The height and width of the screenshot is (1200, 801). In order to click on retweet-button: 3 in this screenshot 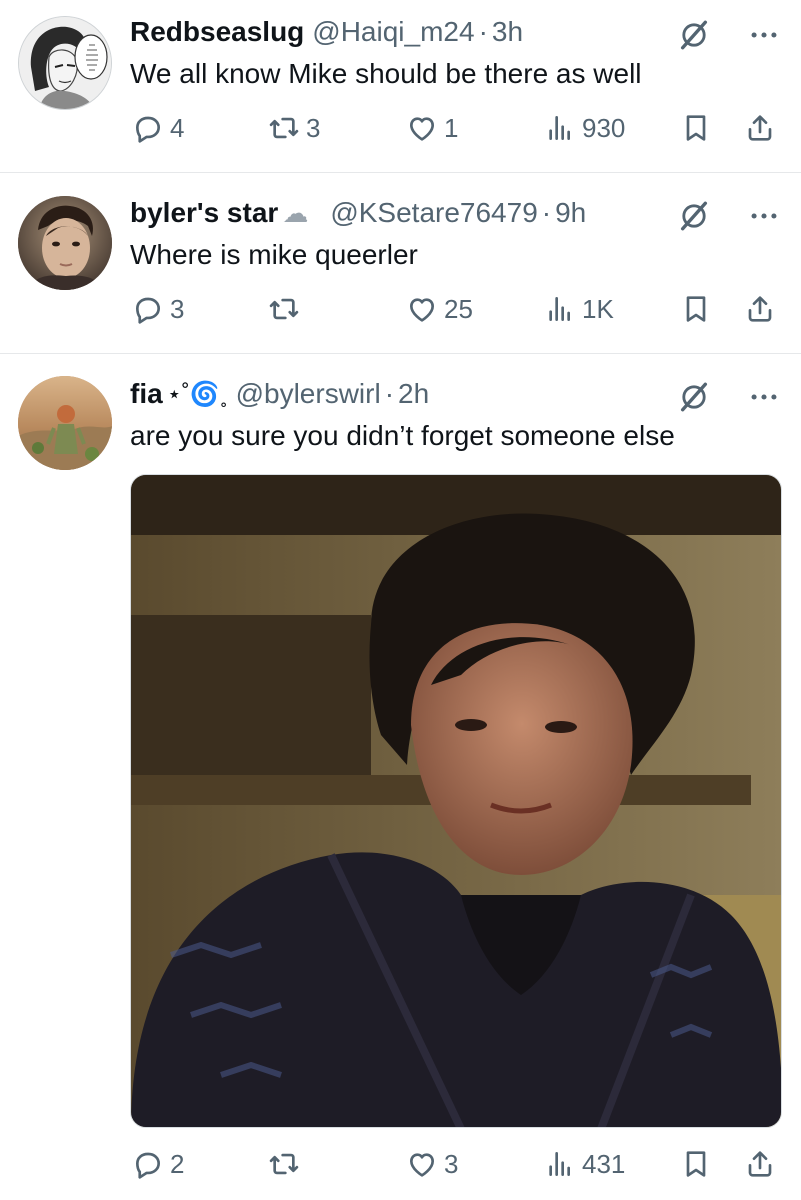, I will do `click(294, 128)`.